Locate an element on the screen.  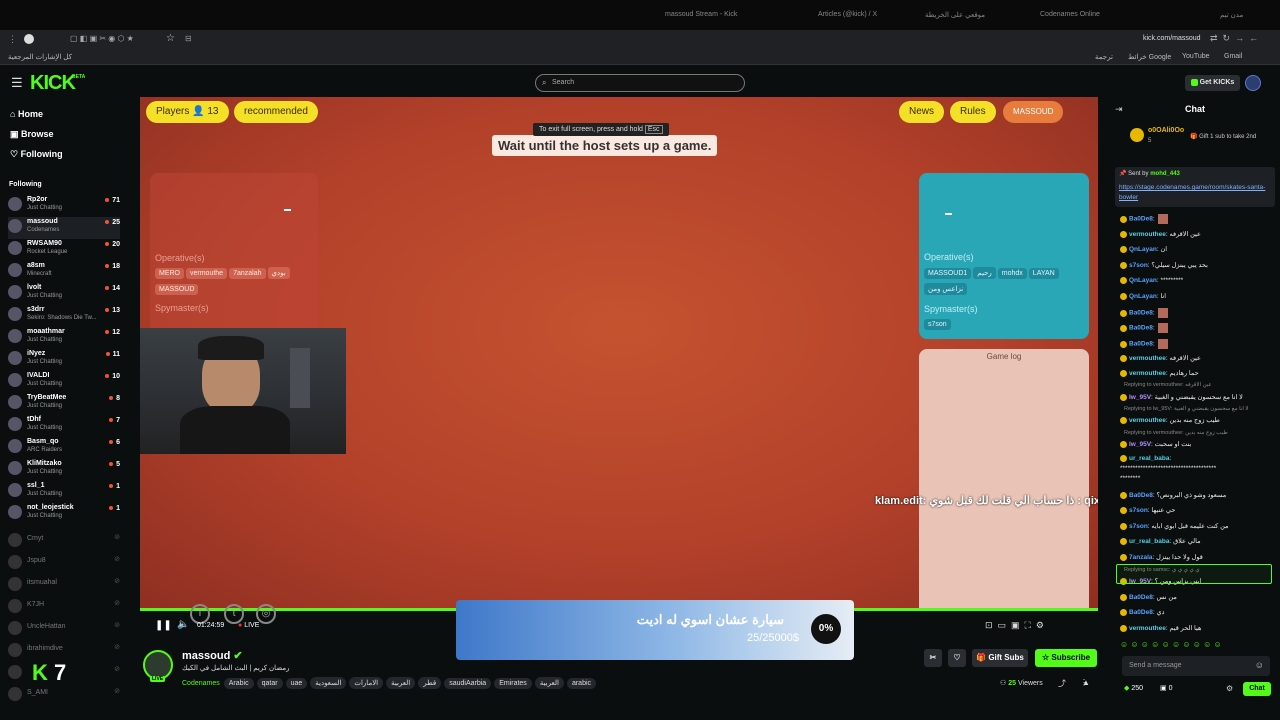
chat-message: lw_95V: لا انا مع سحسون يقبضني و الغبية is located at coordinates (1181, 397).